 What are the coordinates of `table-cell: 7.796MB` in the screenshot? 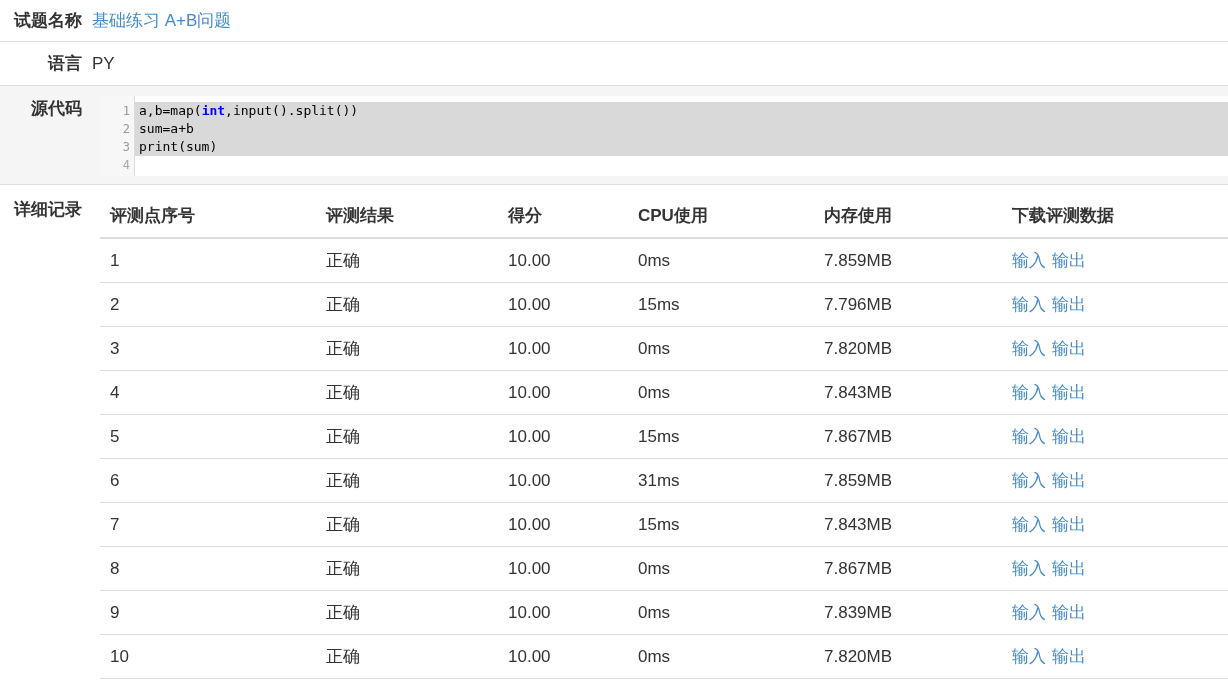 It's located at (858, 304).